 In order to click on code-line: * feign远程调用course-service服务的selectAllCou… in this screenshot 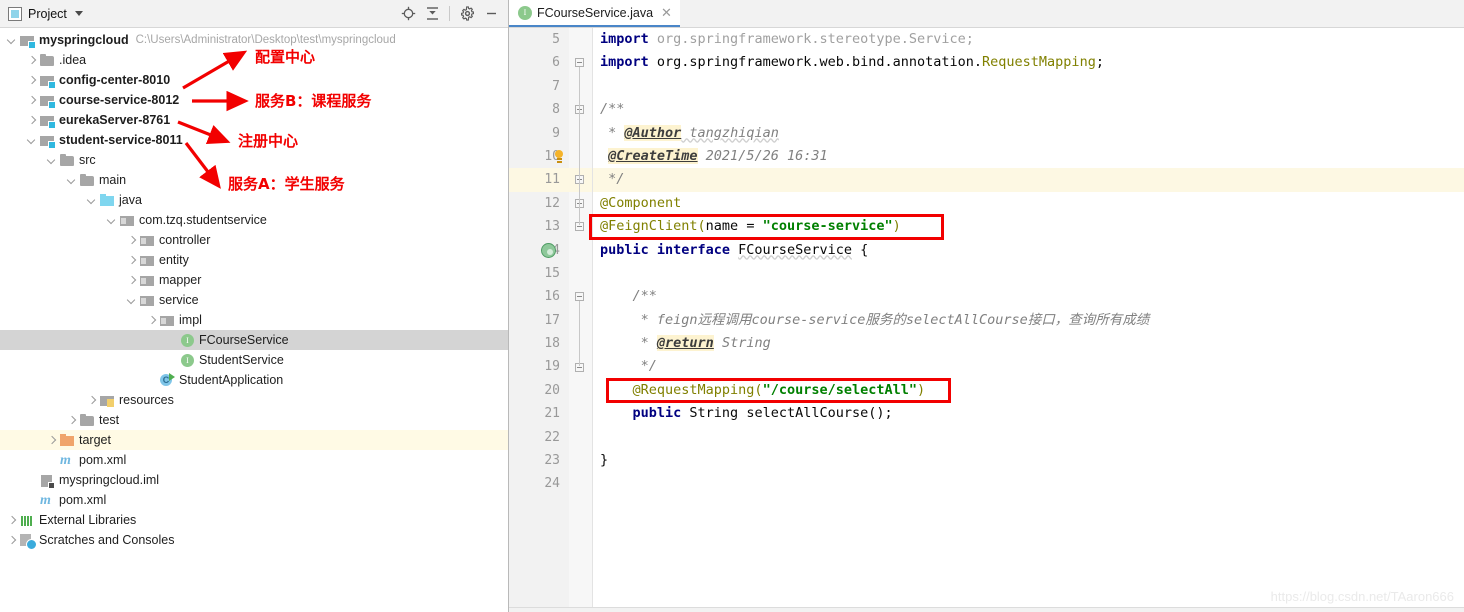, I will do `click(1028, 320)`.